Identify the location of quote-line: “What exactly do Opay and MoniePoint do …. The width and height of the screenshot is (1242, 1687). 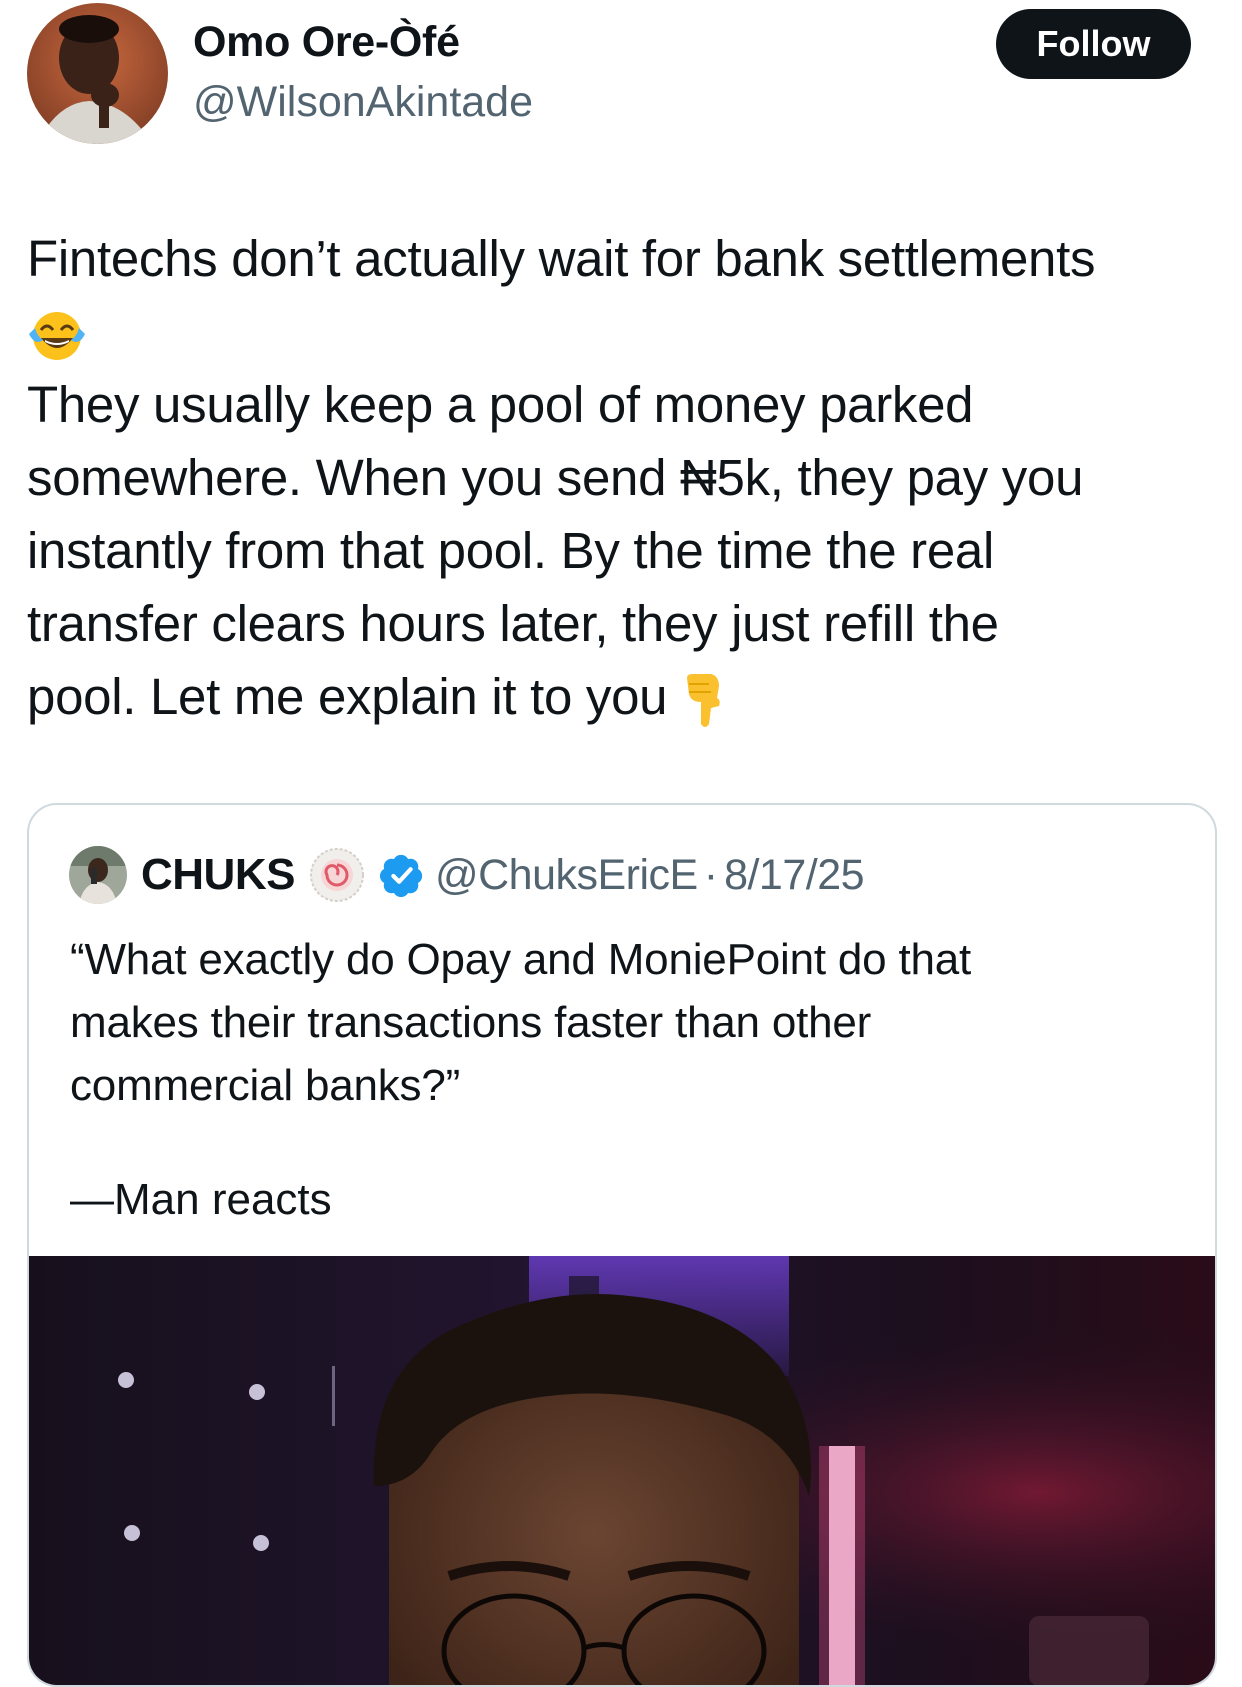
(521, 959).